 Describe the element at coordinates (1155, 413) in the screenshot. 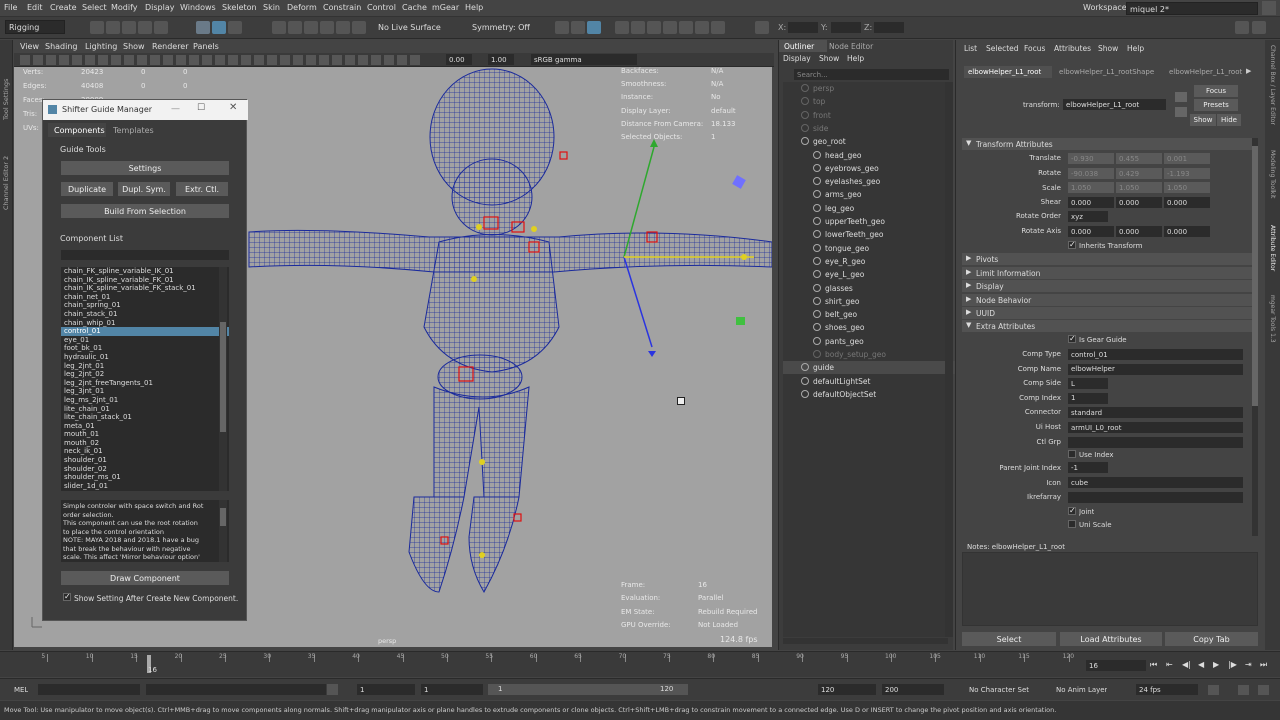

I see `extra-attr-field: standard` at that location.